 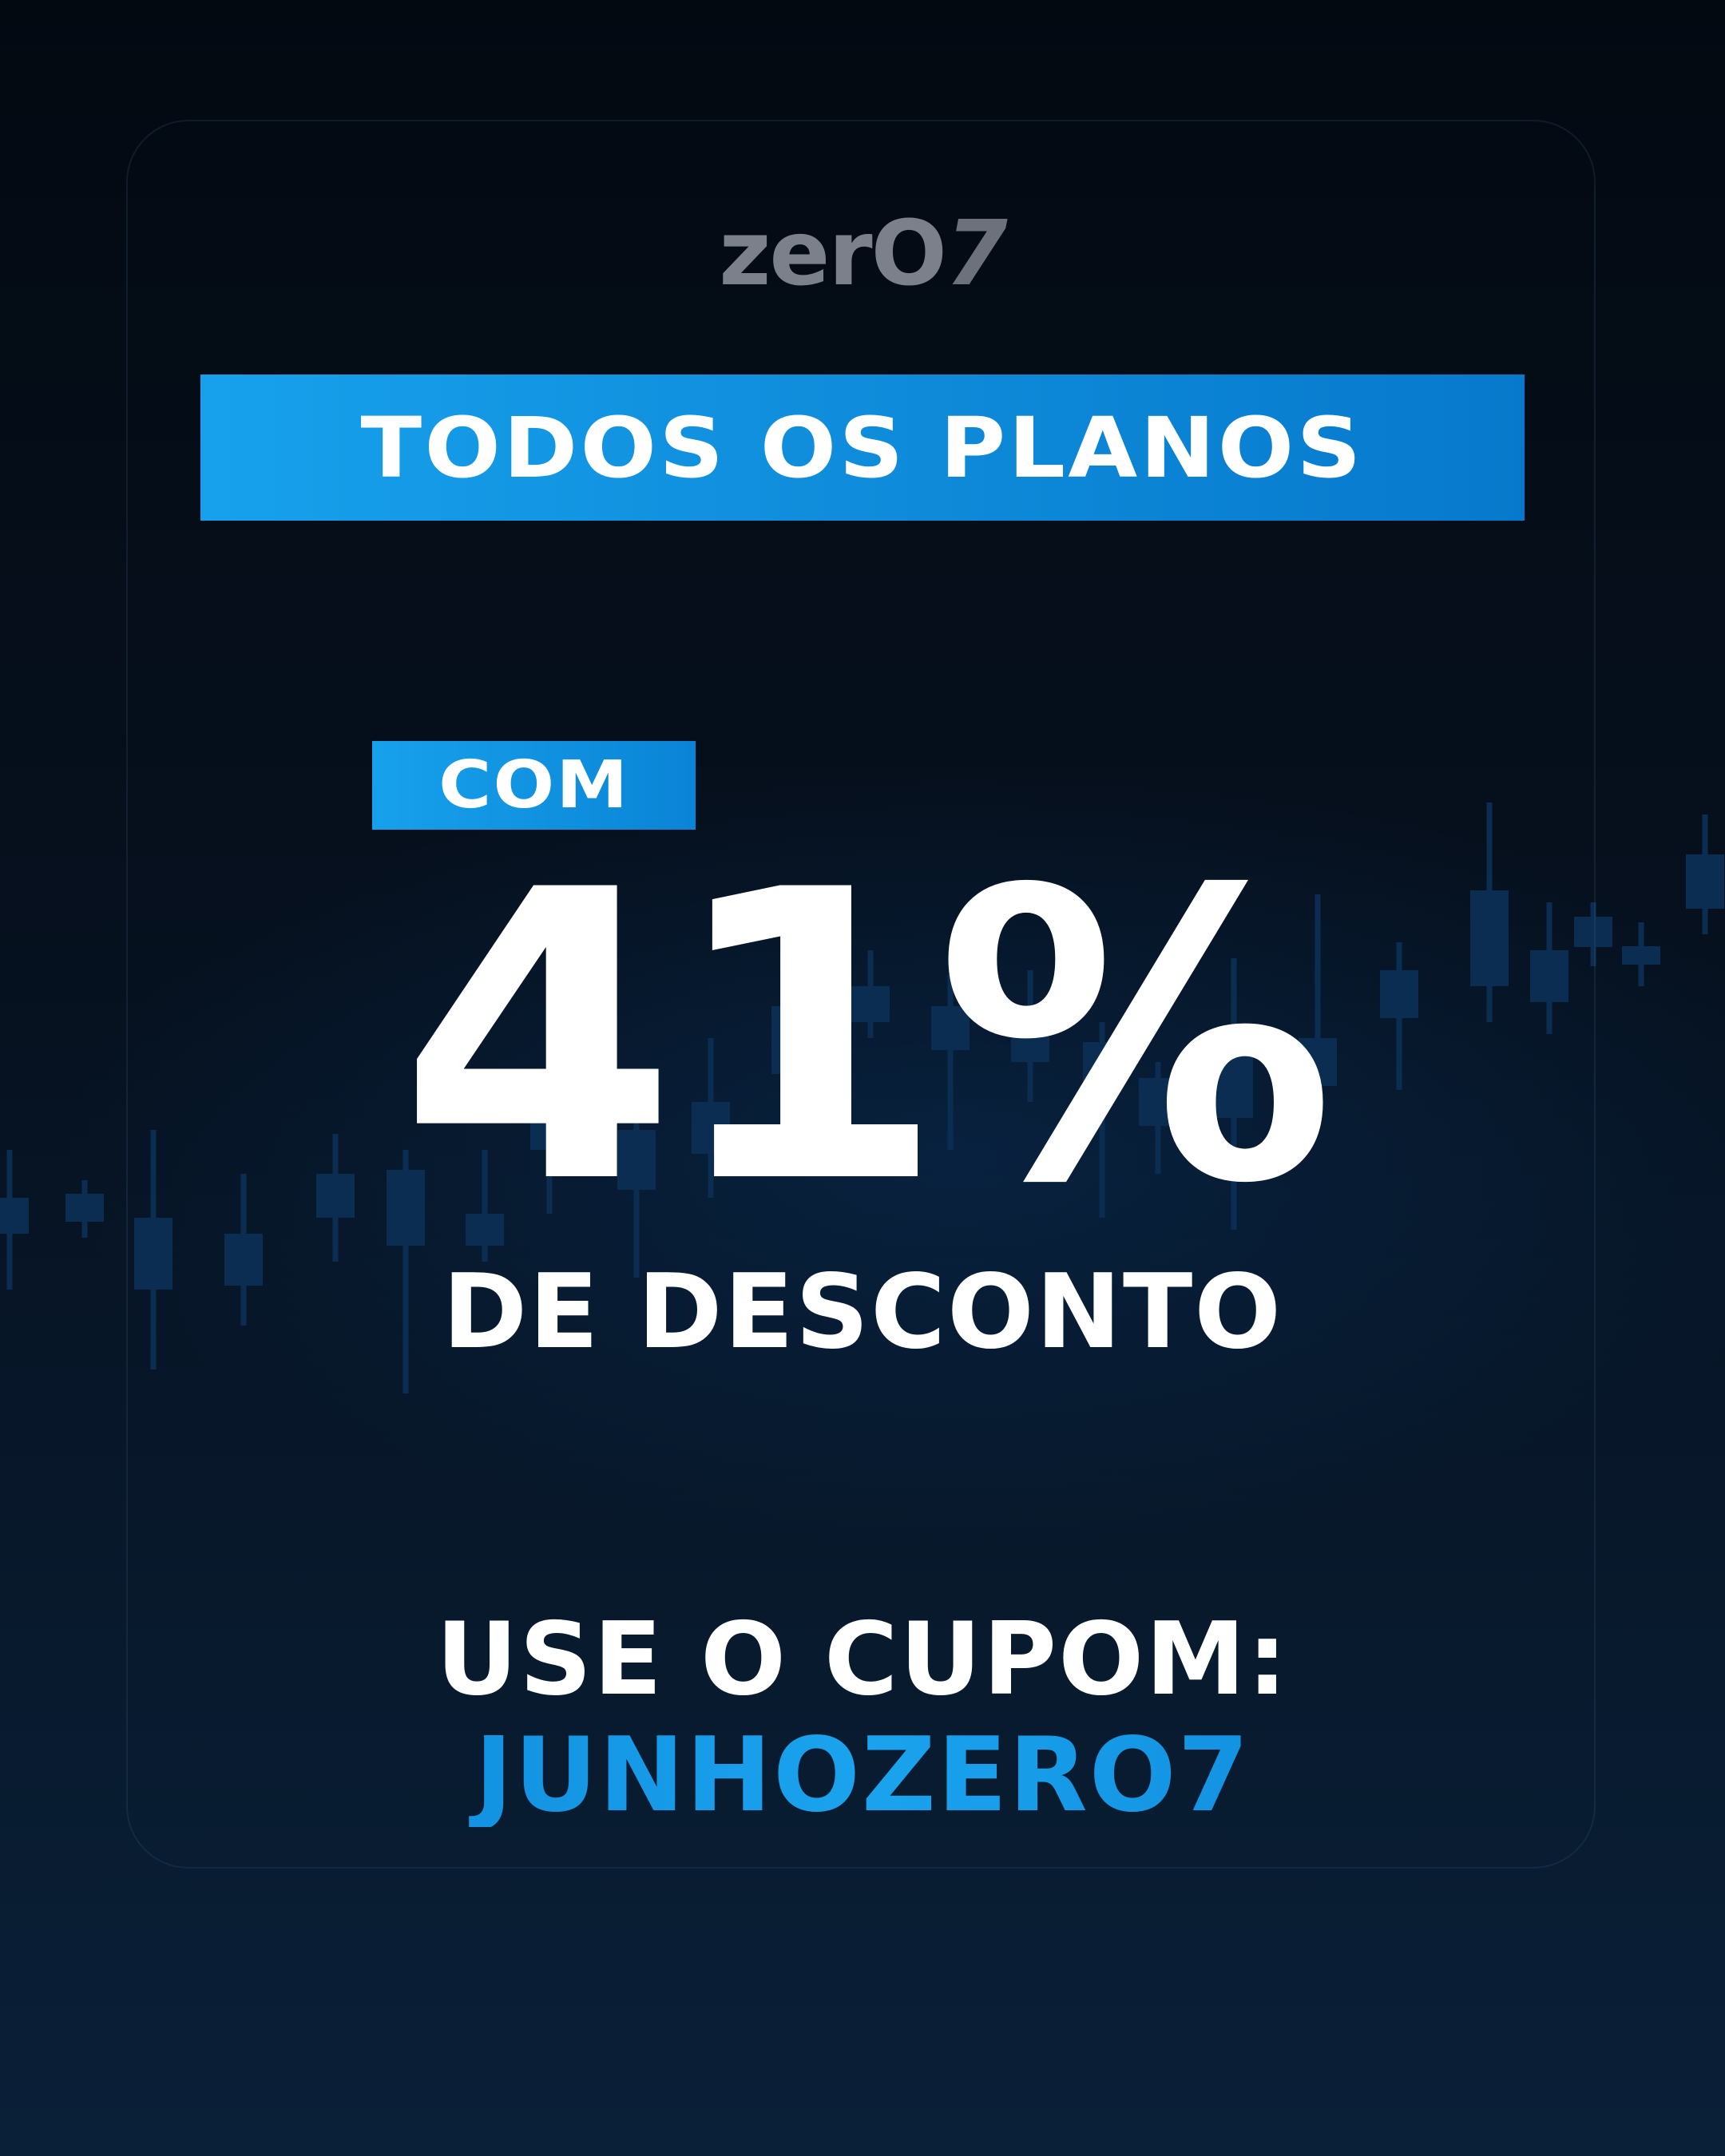 I want to click on plans-banner: TODOS OS PLANOS, so click(x=862, y=448).